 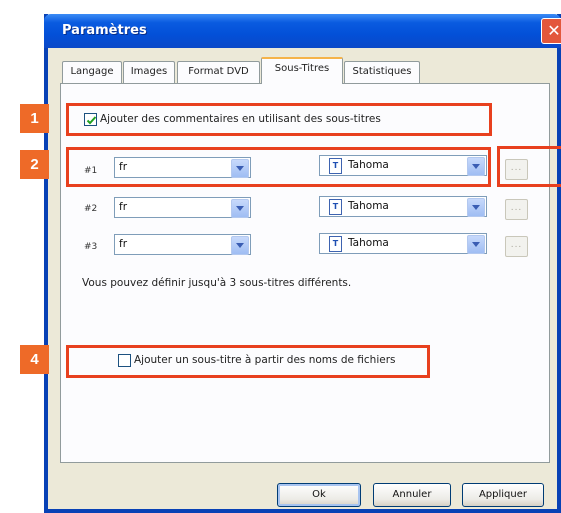 What do you see at coordinates (34, 118) in the screenshot?
I see `callout-badge-1: 1` at bounding box center [34, 118].